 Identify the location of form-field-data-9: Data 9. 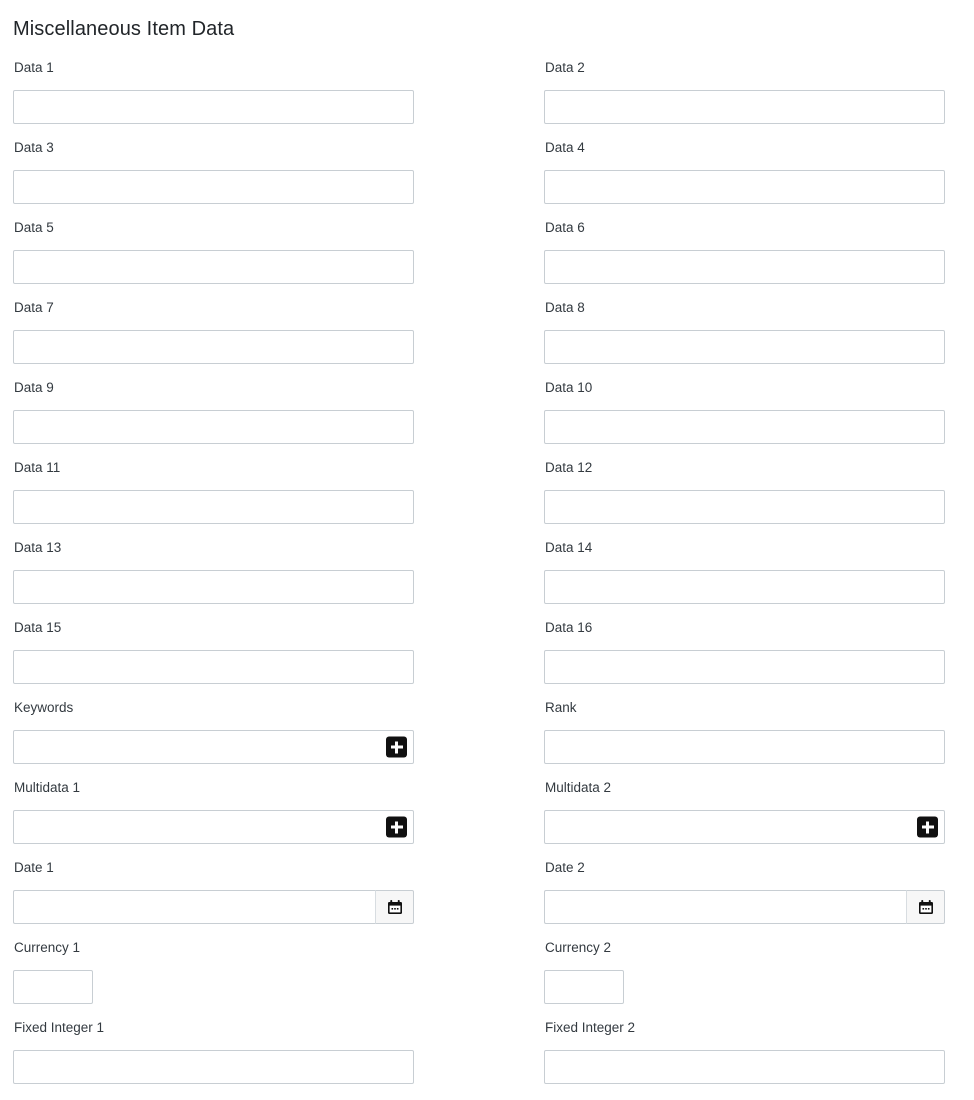
(214, 420).